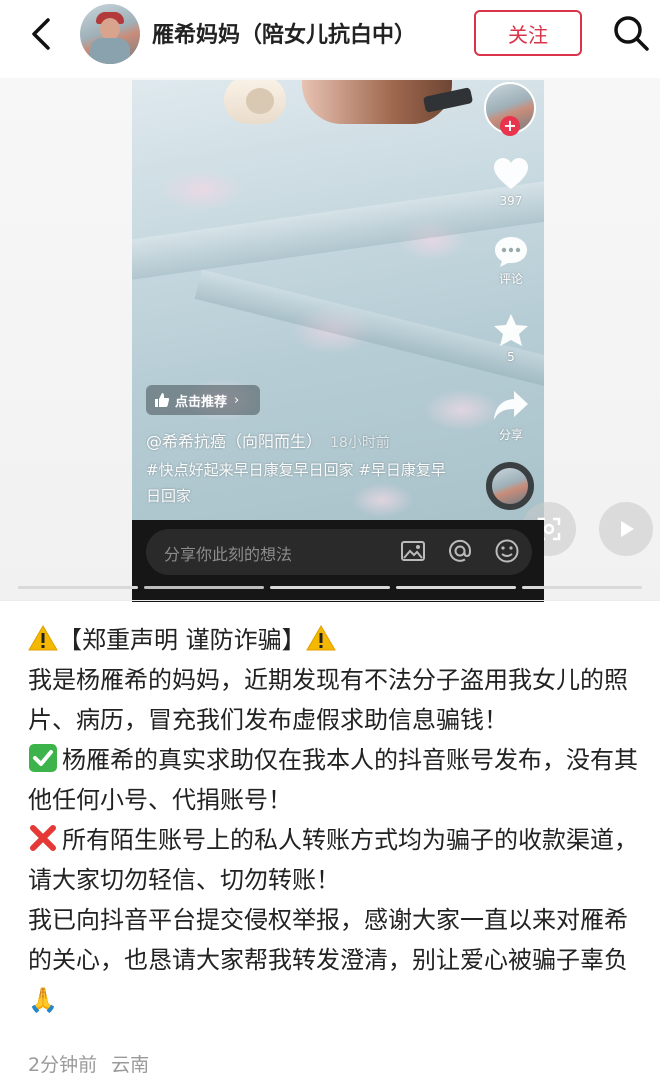 This screenshot has height=1084, width=660. I want to click on search-button, so click(631, 33).